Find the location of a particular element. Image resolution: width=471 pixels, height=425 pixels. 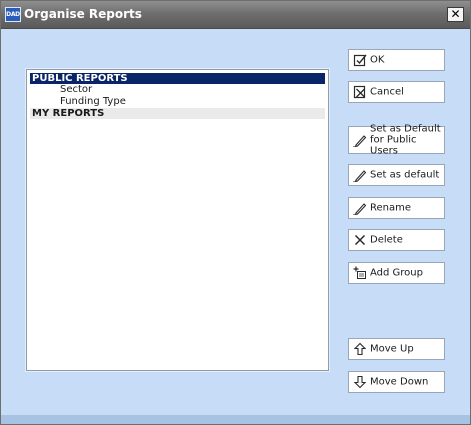

delete-button: Delete is located at coordinates (396, 240).